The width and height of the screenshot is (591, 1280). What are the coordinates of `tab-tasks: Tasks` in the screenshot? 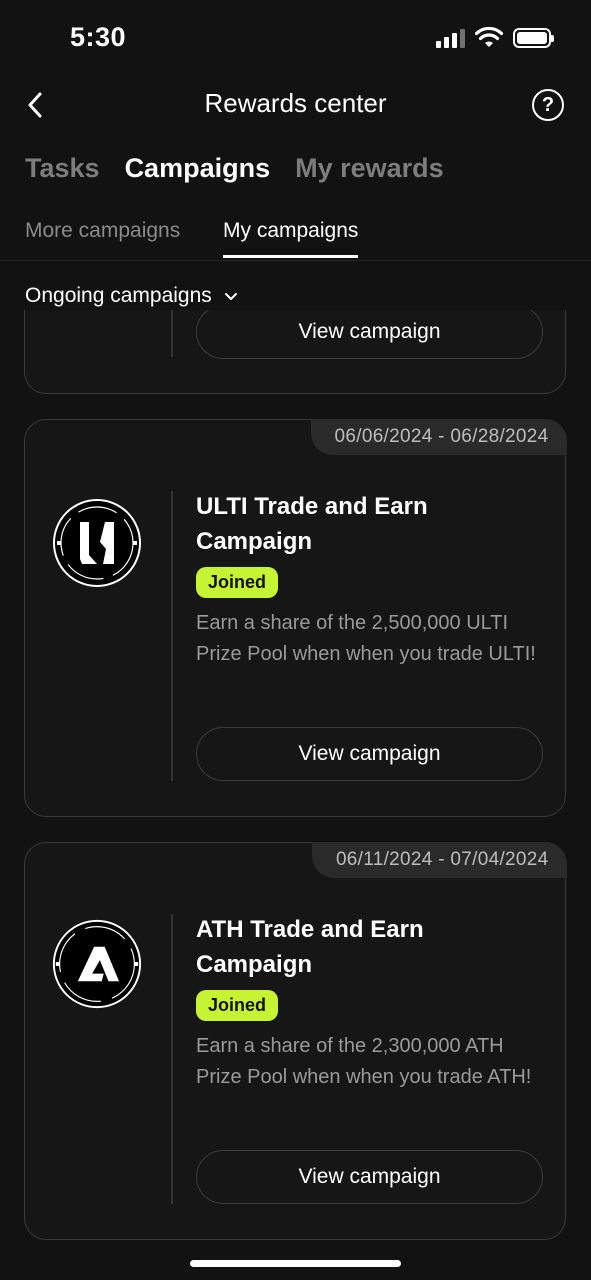 It's located at (62, 168).